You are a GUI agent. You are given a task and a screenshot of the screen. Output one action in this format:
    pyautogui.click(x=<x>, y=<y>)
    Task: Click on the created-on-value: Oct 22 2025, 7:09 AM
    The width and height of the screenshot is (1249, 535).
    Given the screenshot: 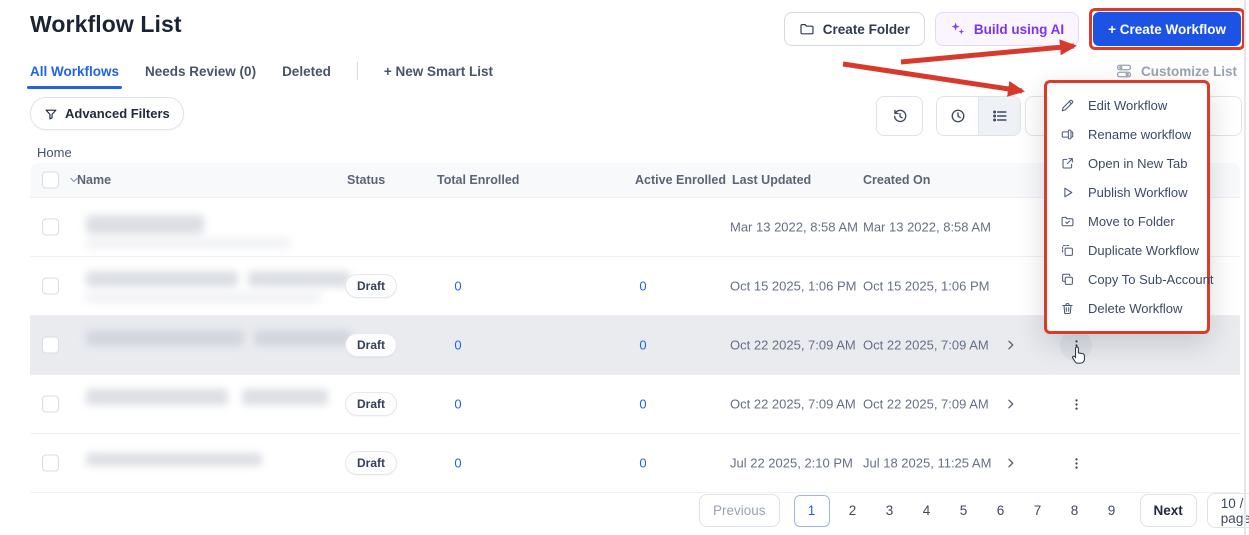 What is the action you would take?
    pyautogui.click(x=926, y=404)
    